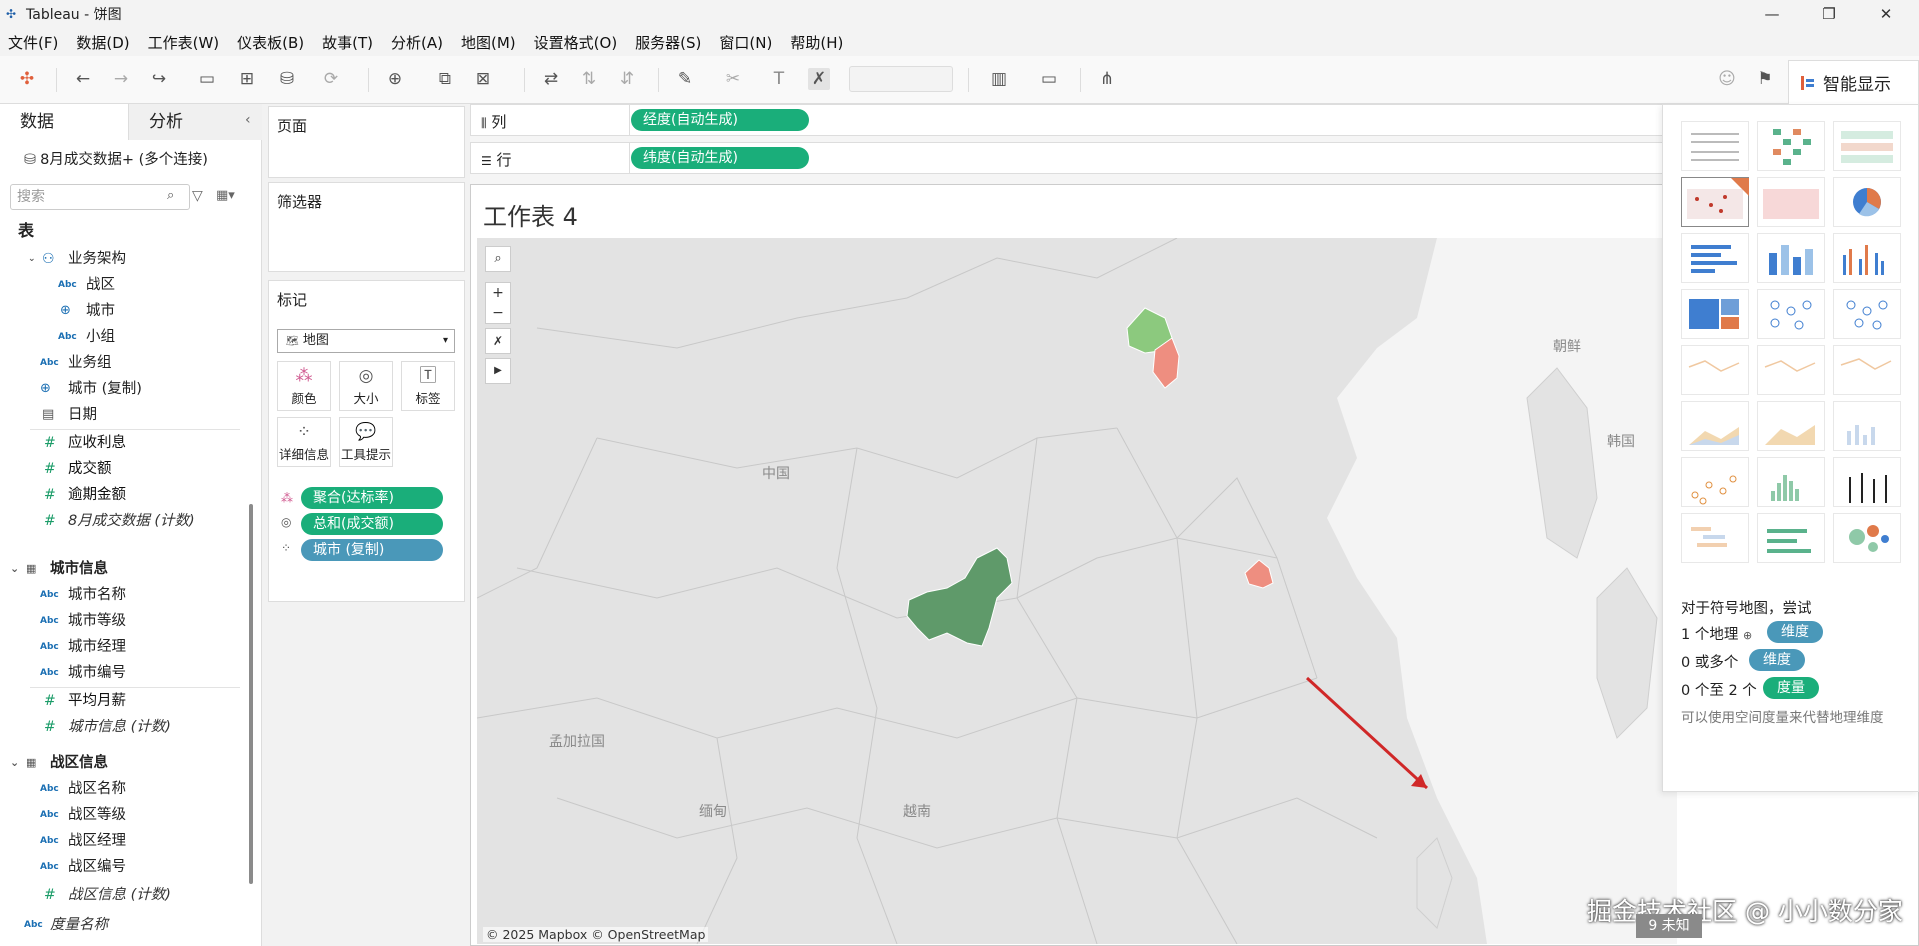 The height and width of the screenshot is (946, 1919). What do you see at coordinates (197, 196) in the screenshot?
I see `filter-icon: ▽` at bounding box center [197, 196].